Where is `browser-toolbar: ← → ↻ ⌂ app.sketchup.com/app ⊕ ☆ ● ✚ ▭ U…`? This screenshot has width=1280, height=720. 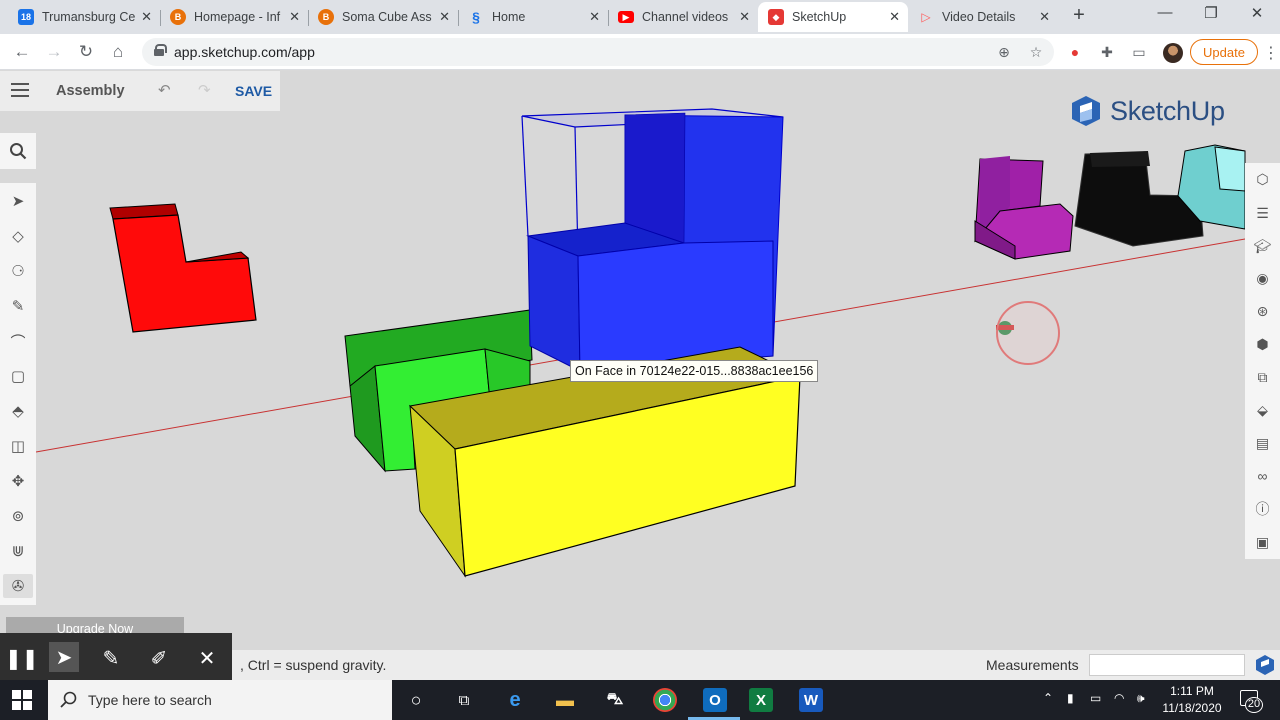
browser-toolbar: ← → ↻ ⌂ app.sketchup.com/app ⊕ ☆ ● ✚ ▭ U… is located at coordinates (640, 52).